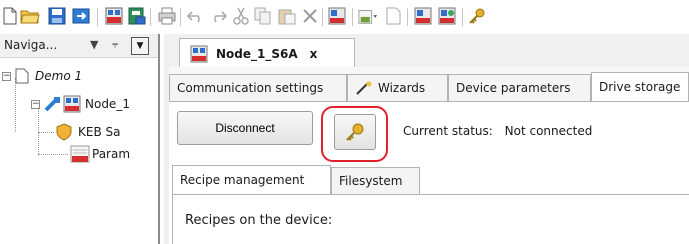  What do you see at coordinates (423, 16) in the screenshot?
I see `keb-online-icon` at bounding box center [423, 16].